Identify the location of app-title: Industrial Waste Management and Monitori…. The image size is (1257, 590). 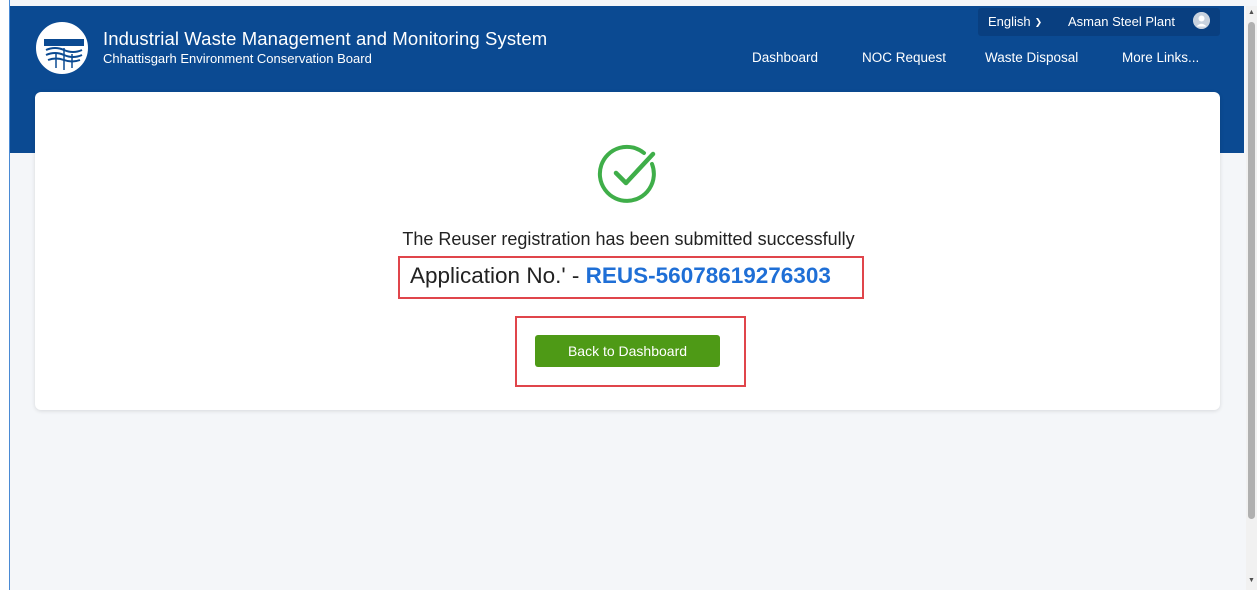
(325, 38).